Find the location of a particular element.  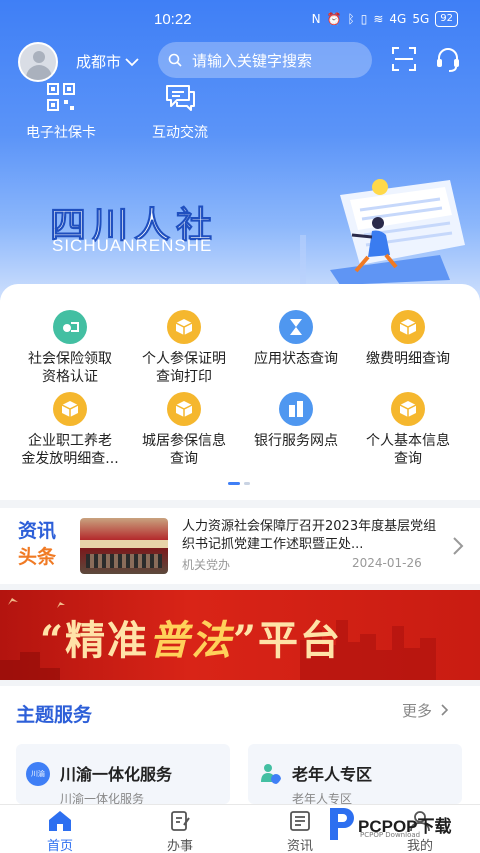

customer-service-icon is located at coordinates (448, 60).